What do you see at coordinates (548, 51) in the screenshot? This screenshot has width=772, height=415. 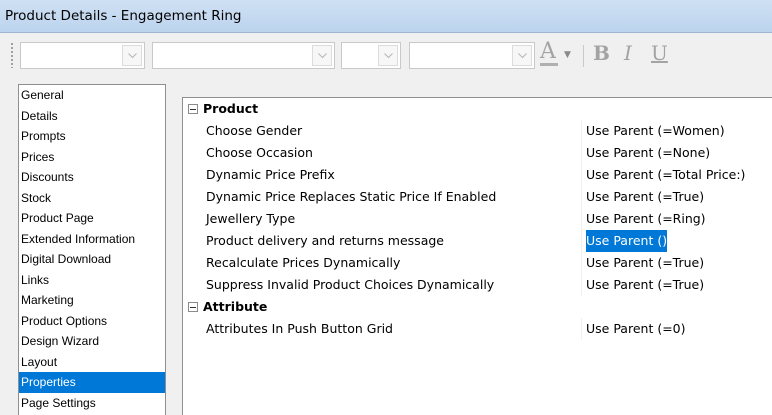 I see `font-color-icon: A` at bounding box center [548, 51].